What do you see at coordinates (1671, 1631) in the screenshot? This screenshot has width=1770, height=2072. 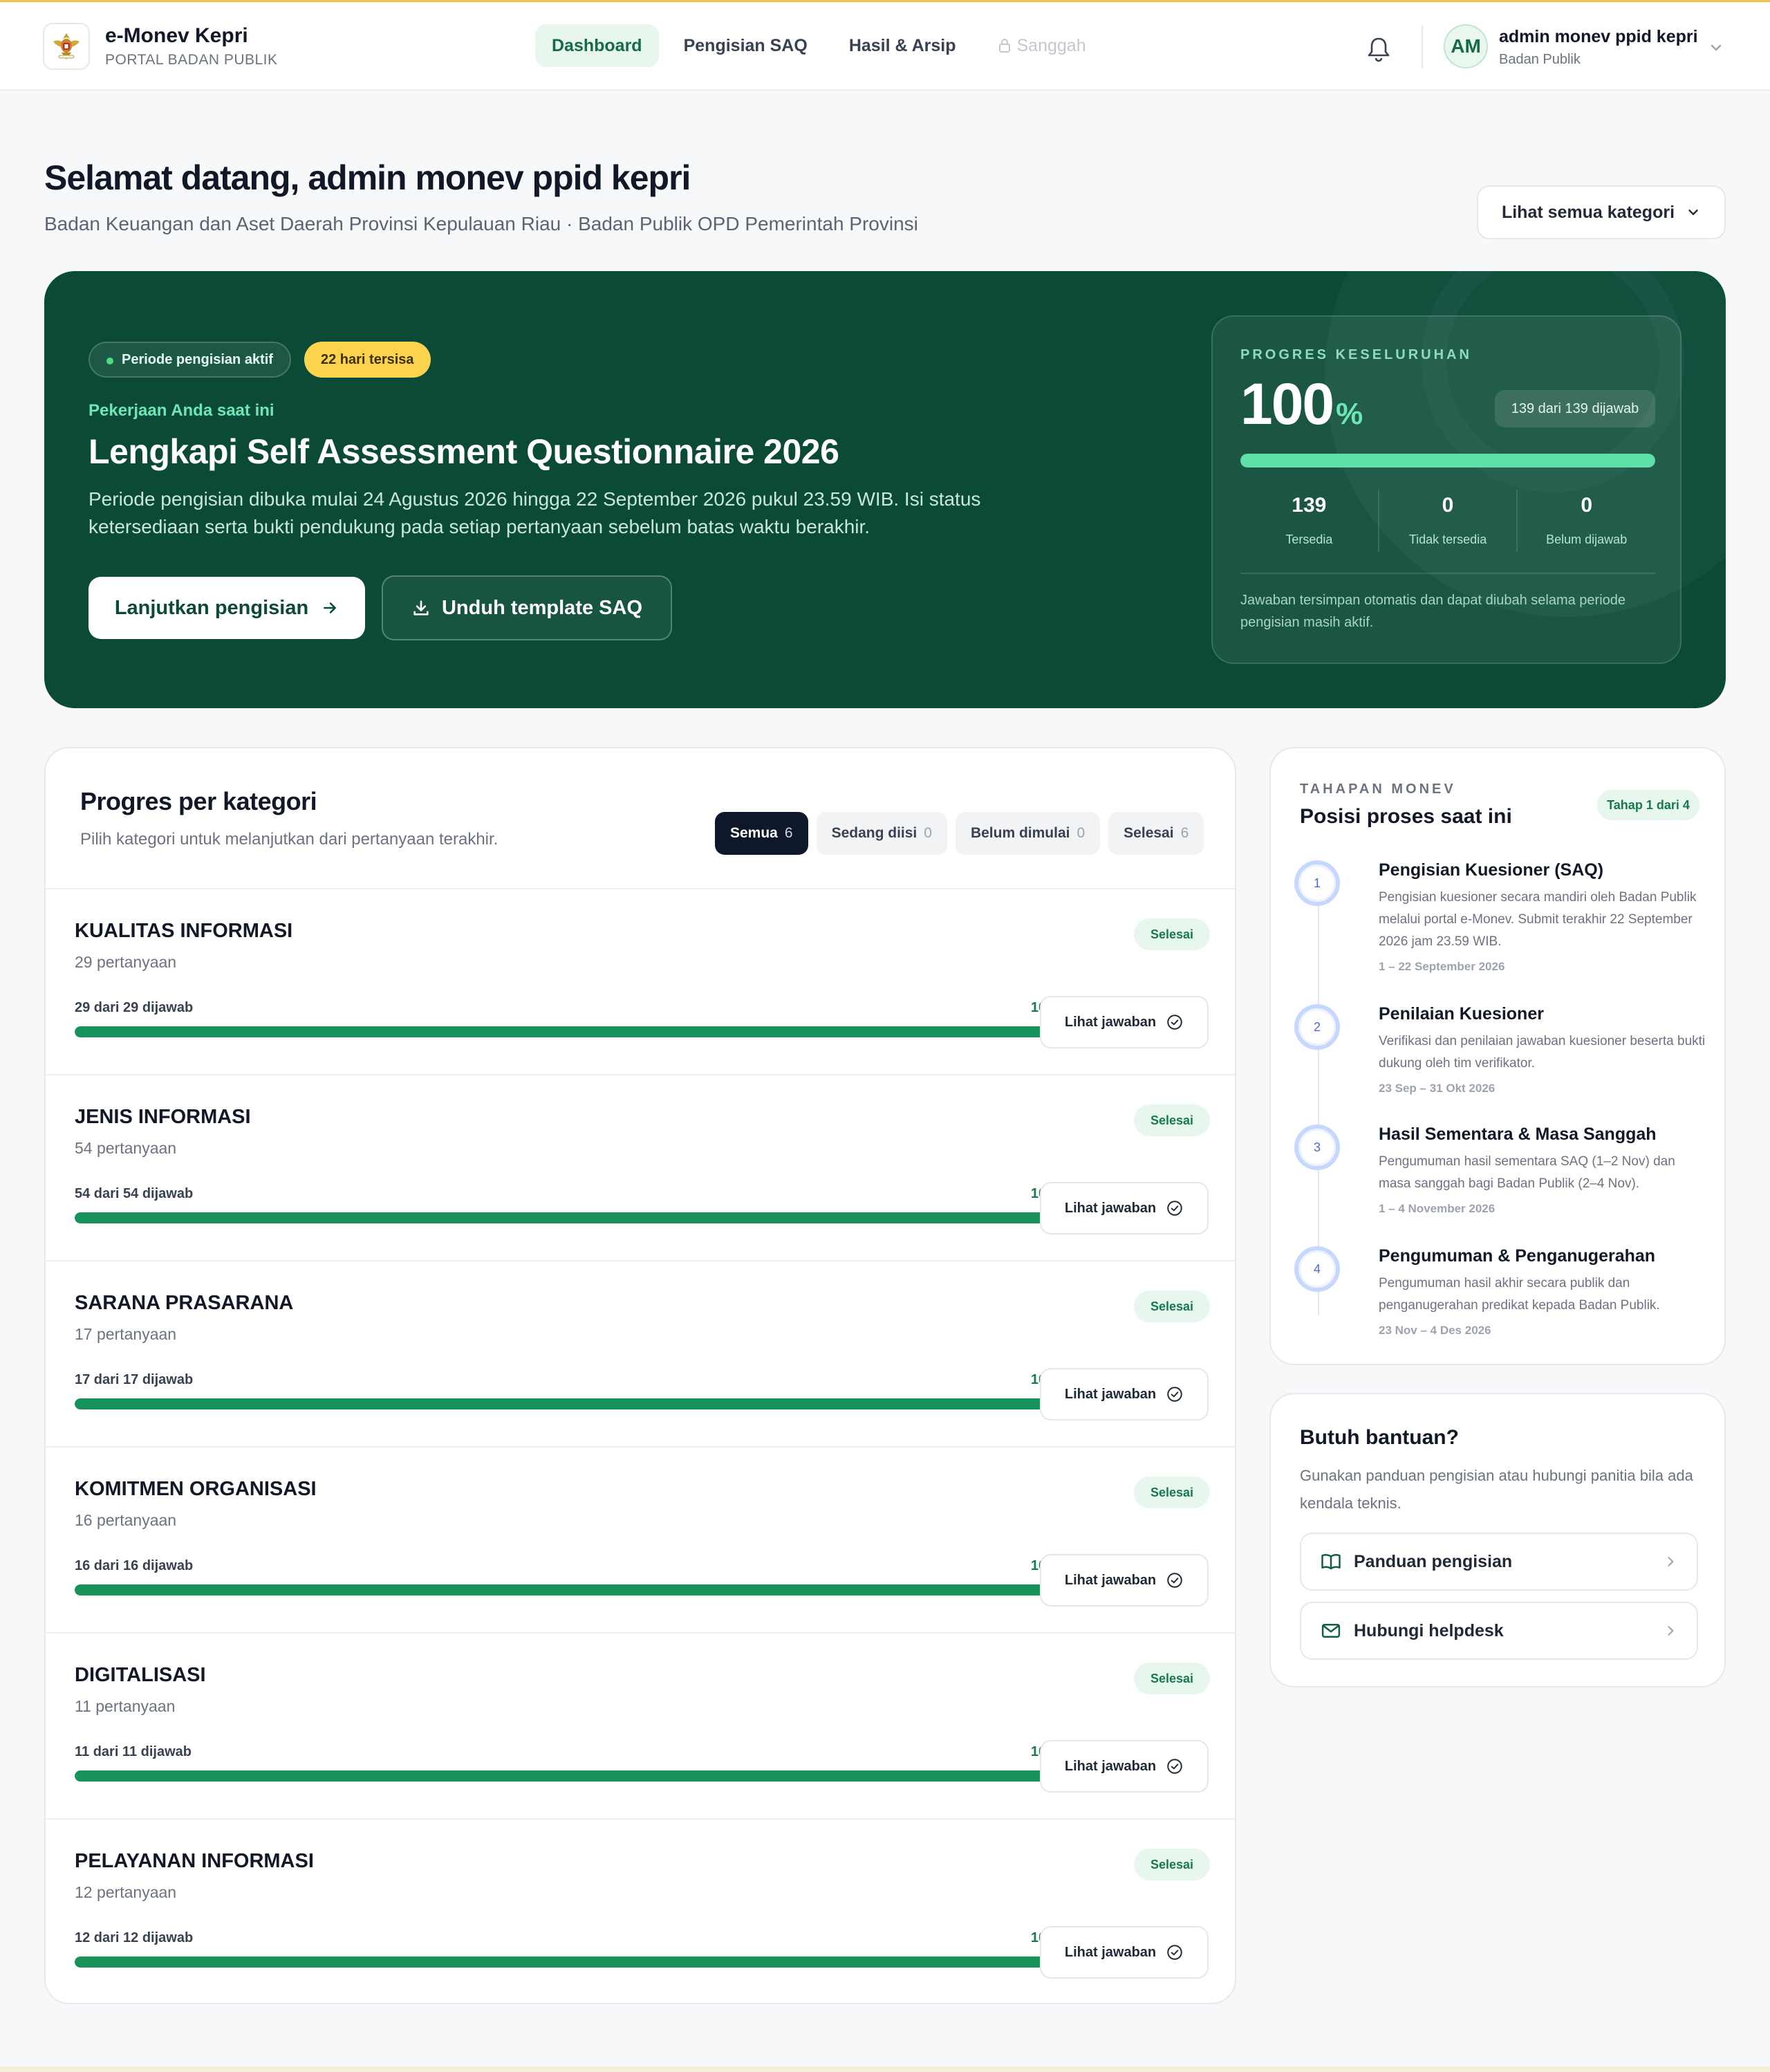 I see `chevron-right-icon` at bounding box center [1671, 1631].